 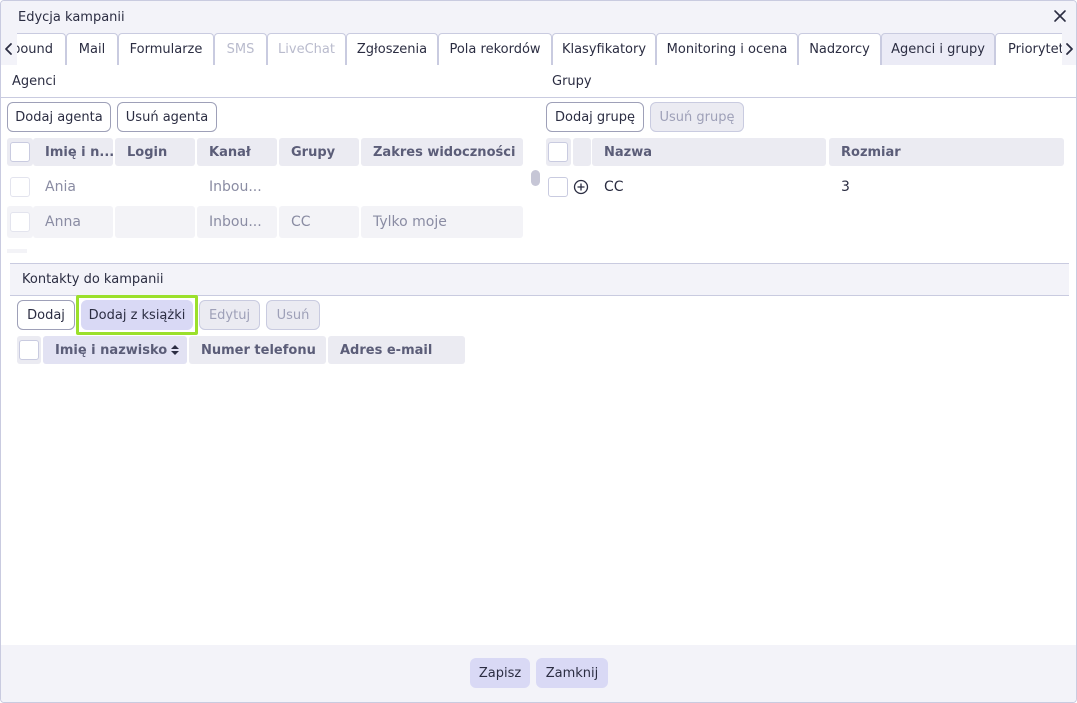 What do you see at coordinates (581, 187) in the screenshot?
I see `expand-plus-icon` at bounding box center [581, 187].